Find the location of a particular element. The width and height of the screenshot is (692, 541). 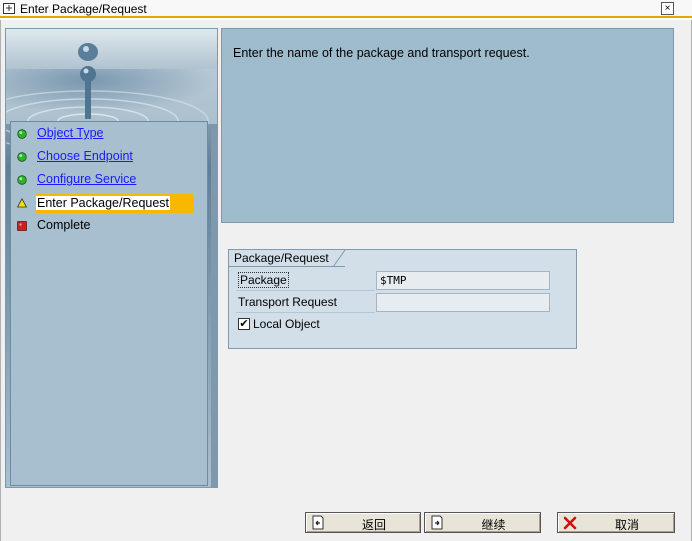

local-object-label: Local Object is located at coordinates (286, 324).